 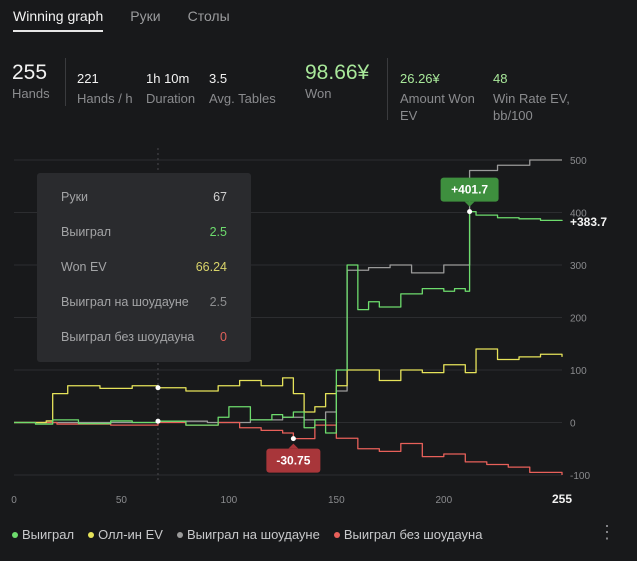 What do you see at coordinates (293, 446) in the screenshot?
I see `min-badge-pointer` at bounding box center [293, 446].